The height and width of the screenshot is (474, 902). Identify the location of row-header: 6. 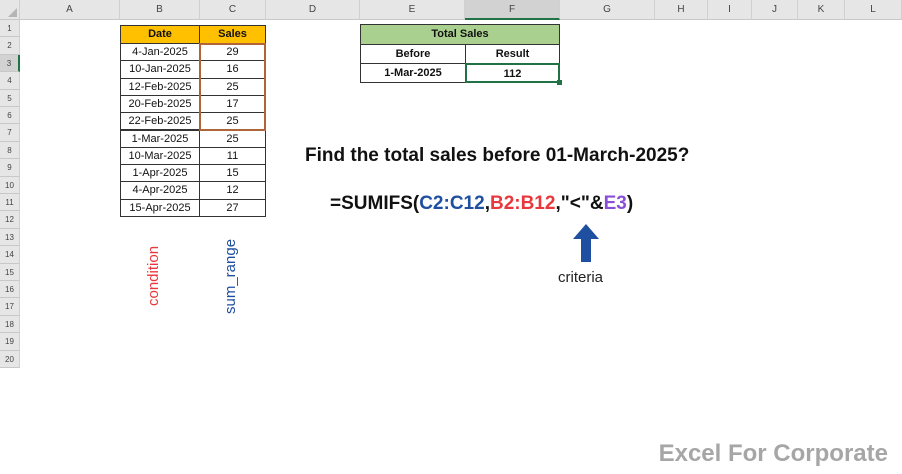
(10, 116).